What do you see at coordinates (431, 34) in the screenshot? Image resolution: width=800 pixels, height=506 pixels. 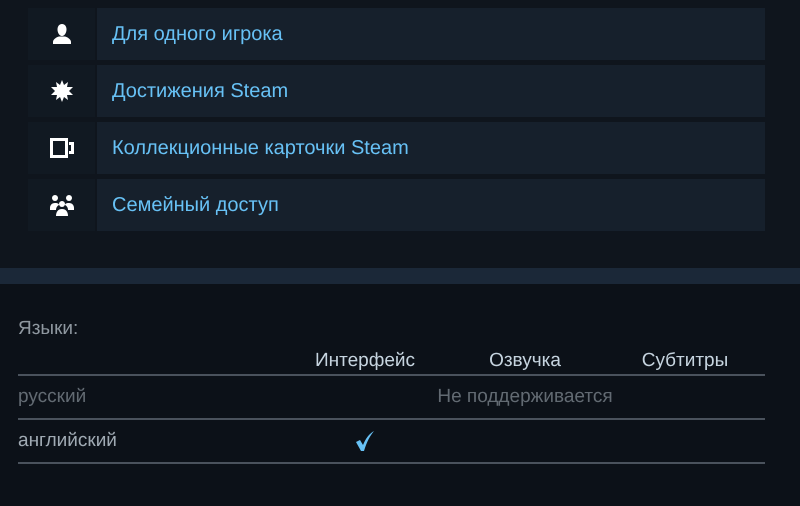 I see `feature-link: Для одного игрока` at bounding box center [431, 34].